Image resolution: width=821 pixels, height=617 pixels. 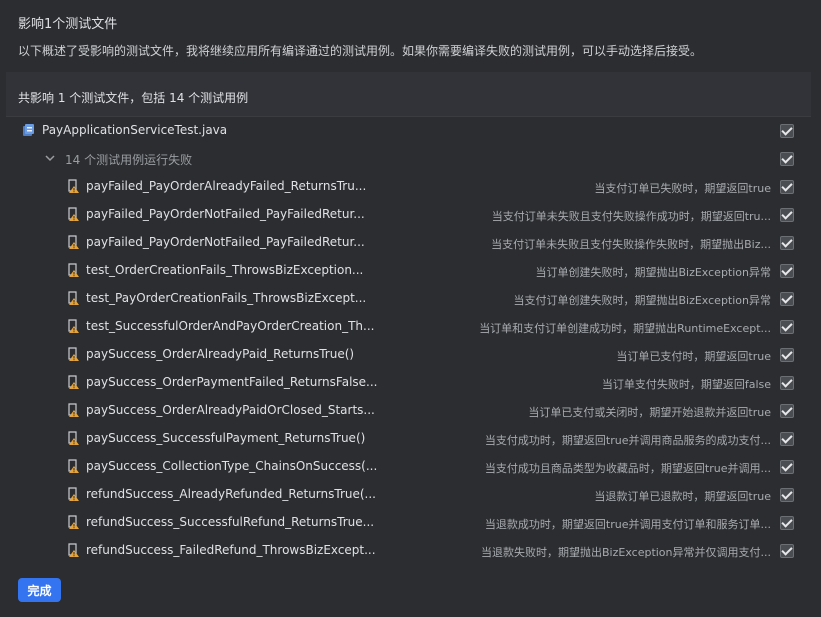 I want to click on file-checkbox, so click(x=787, y=131).